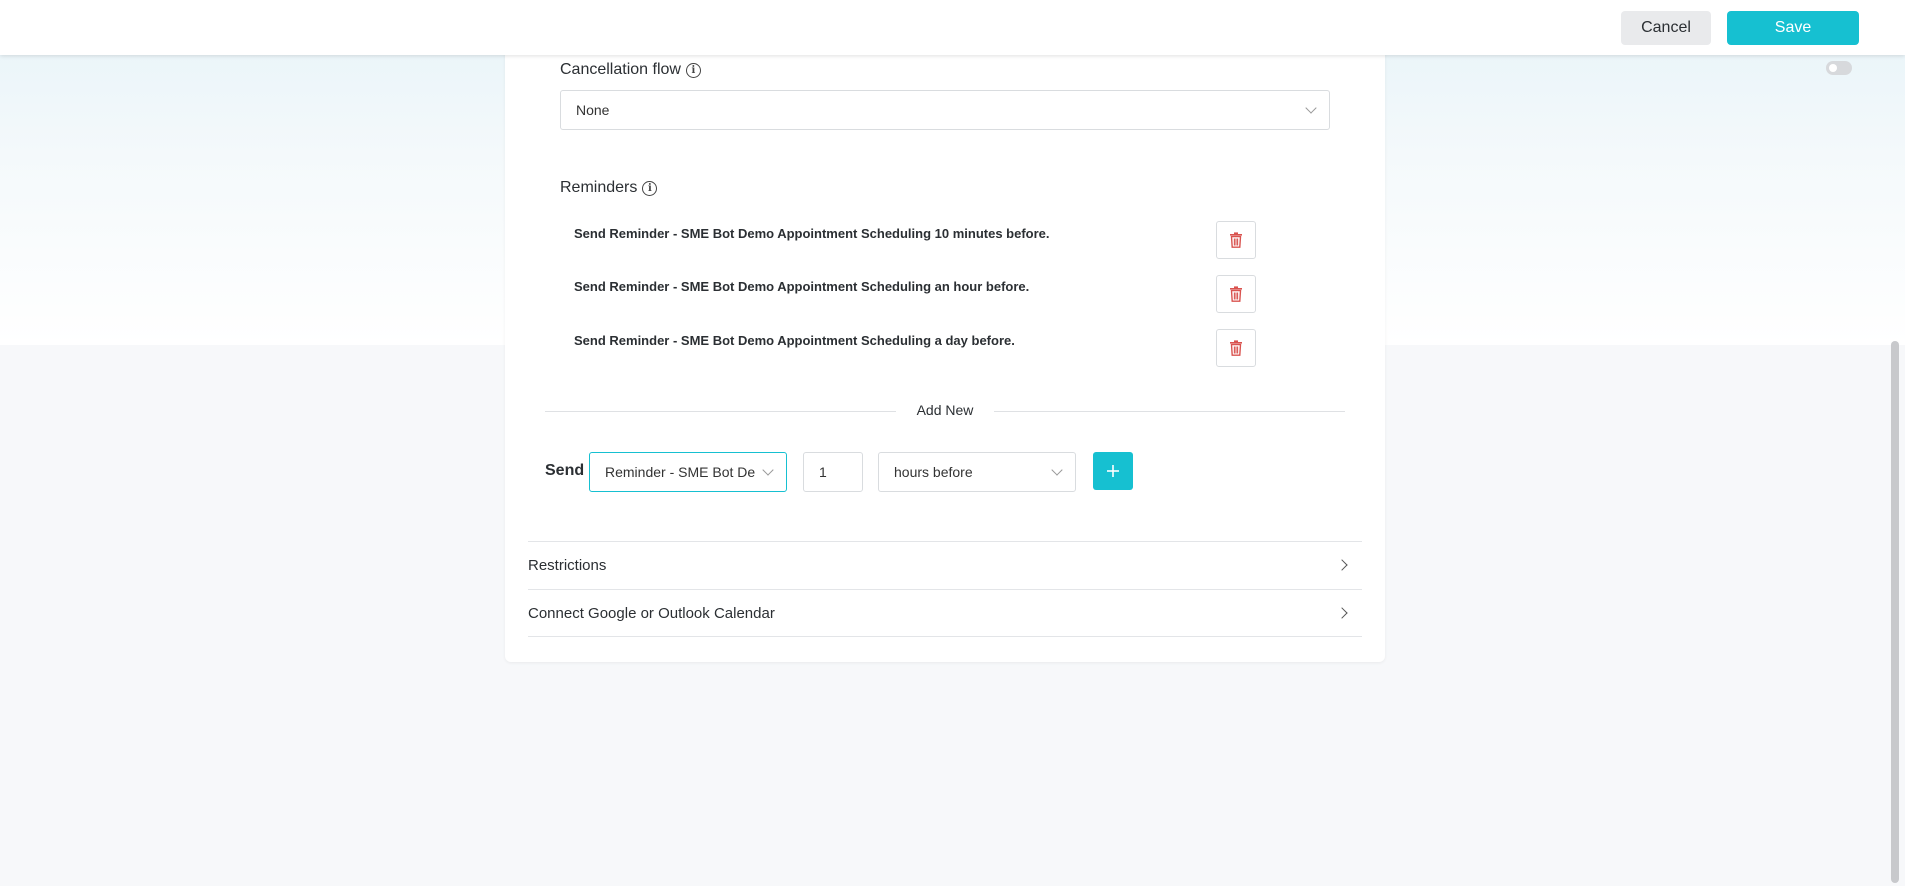  I want to click on send-label: Send, so click(565, 470).